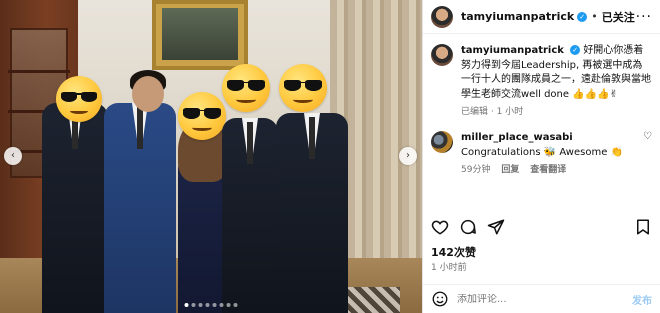 The image size is (660, 313). What do you see at coordinates (440, 227) in the screenshot?
I see `heart-icon` at bounding box center [440, 227].